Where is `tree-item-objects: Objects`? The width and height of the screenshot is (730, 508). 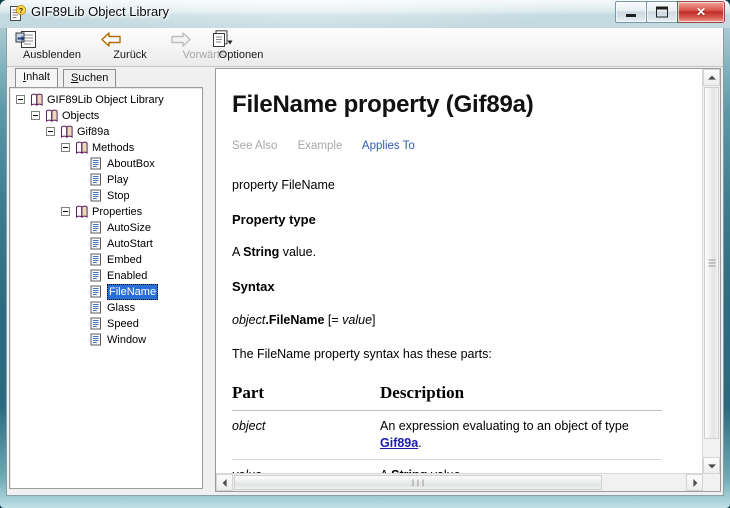 tree-item-objects: Objects is located at coordinates (106, 116).